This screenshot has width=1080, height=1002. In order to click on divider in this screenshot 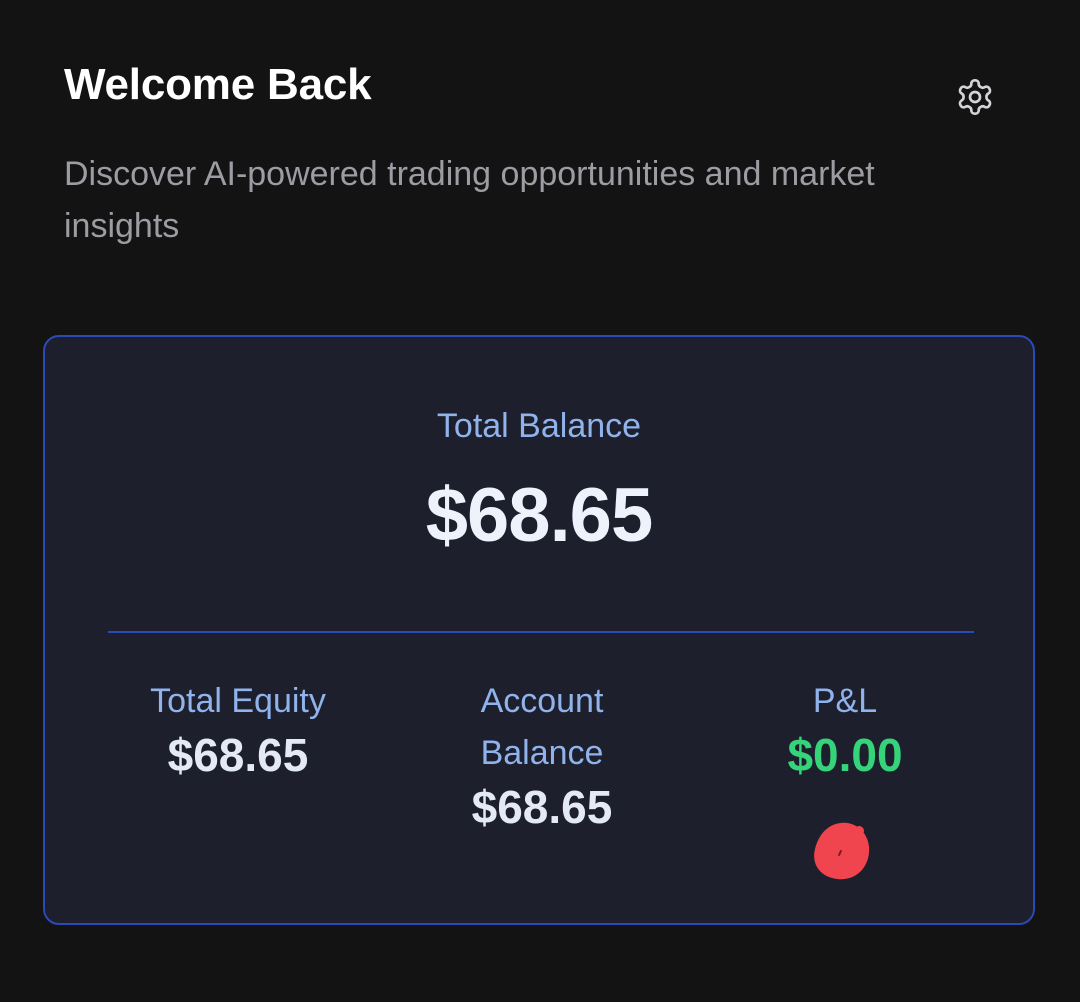, I will do `click(541, 632)`.